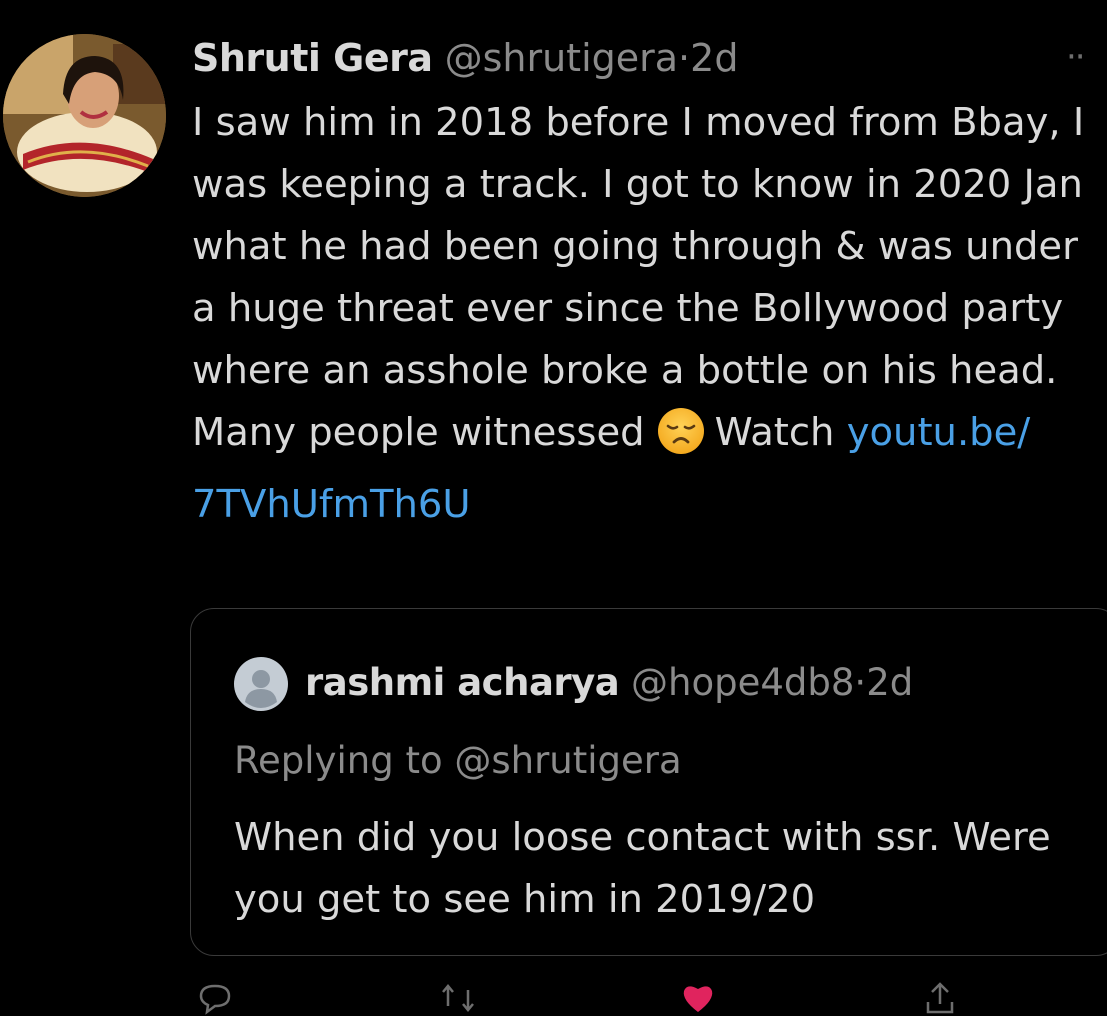  I want to click on tweet-header: Shruti Gera @shrutigera·2d, so click(465, 58).